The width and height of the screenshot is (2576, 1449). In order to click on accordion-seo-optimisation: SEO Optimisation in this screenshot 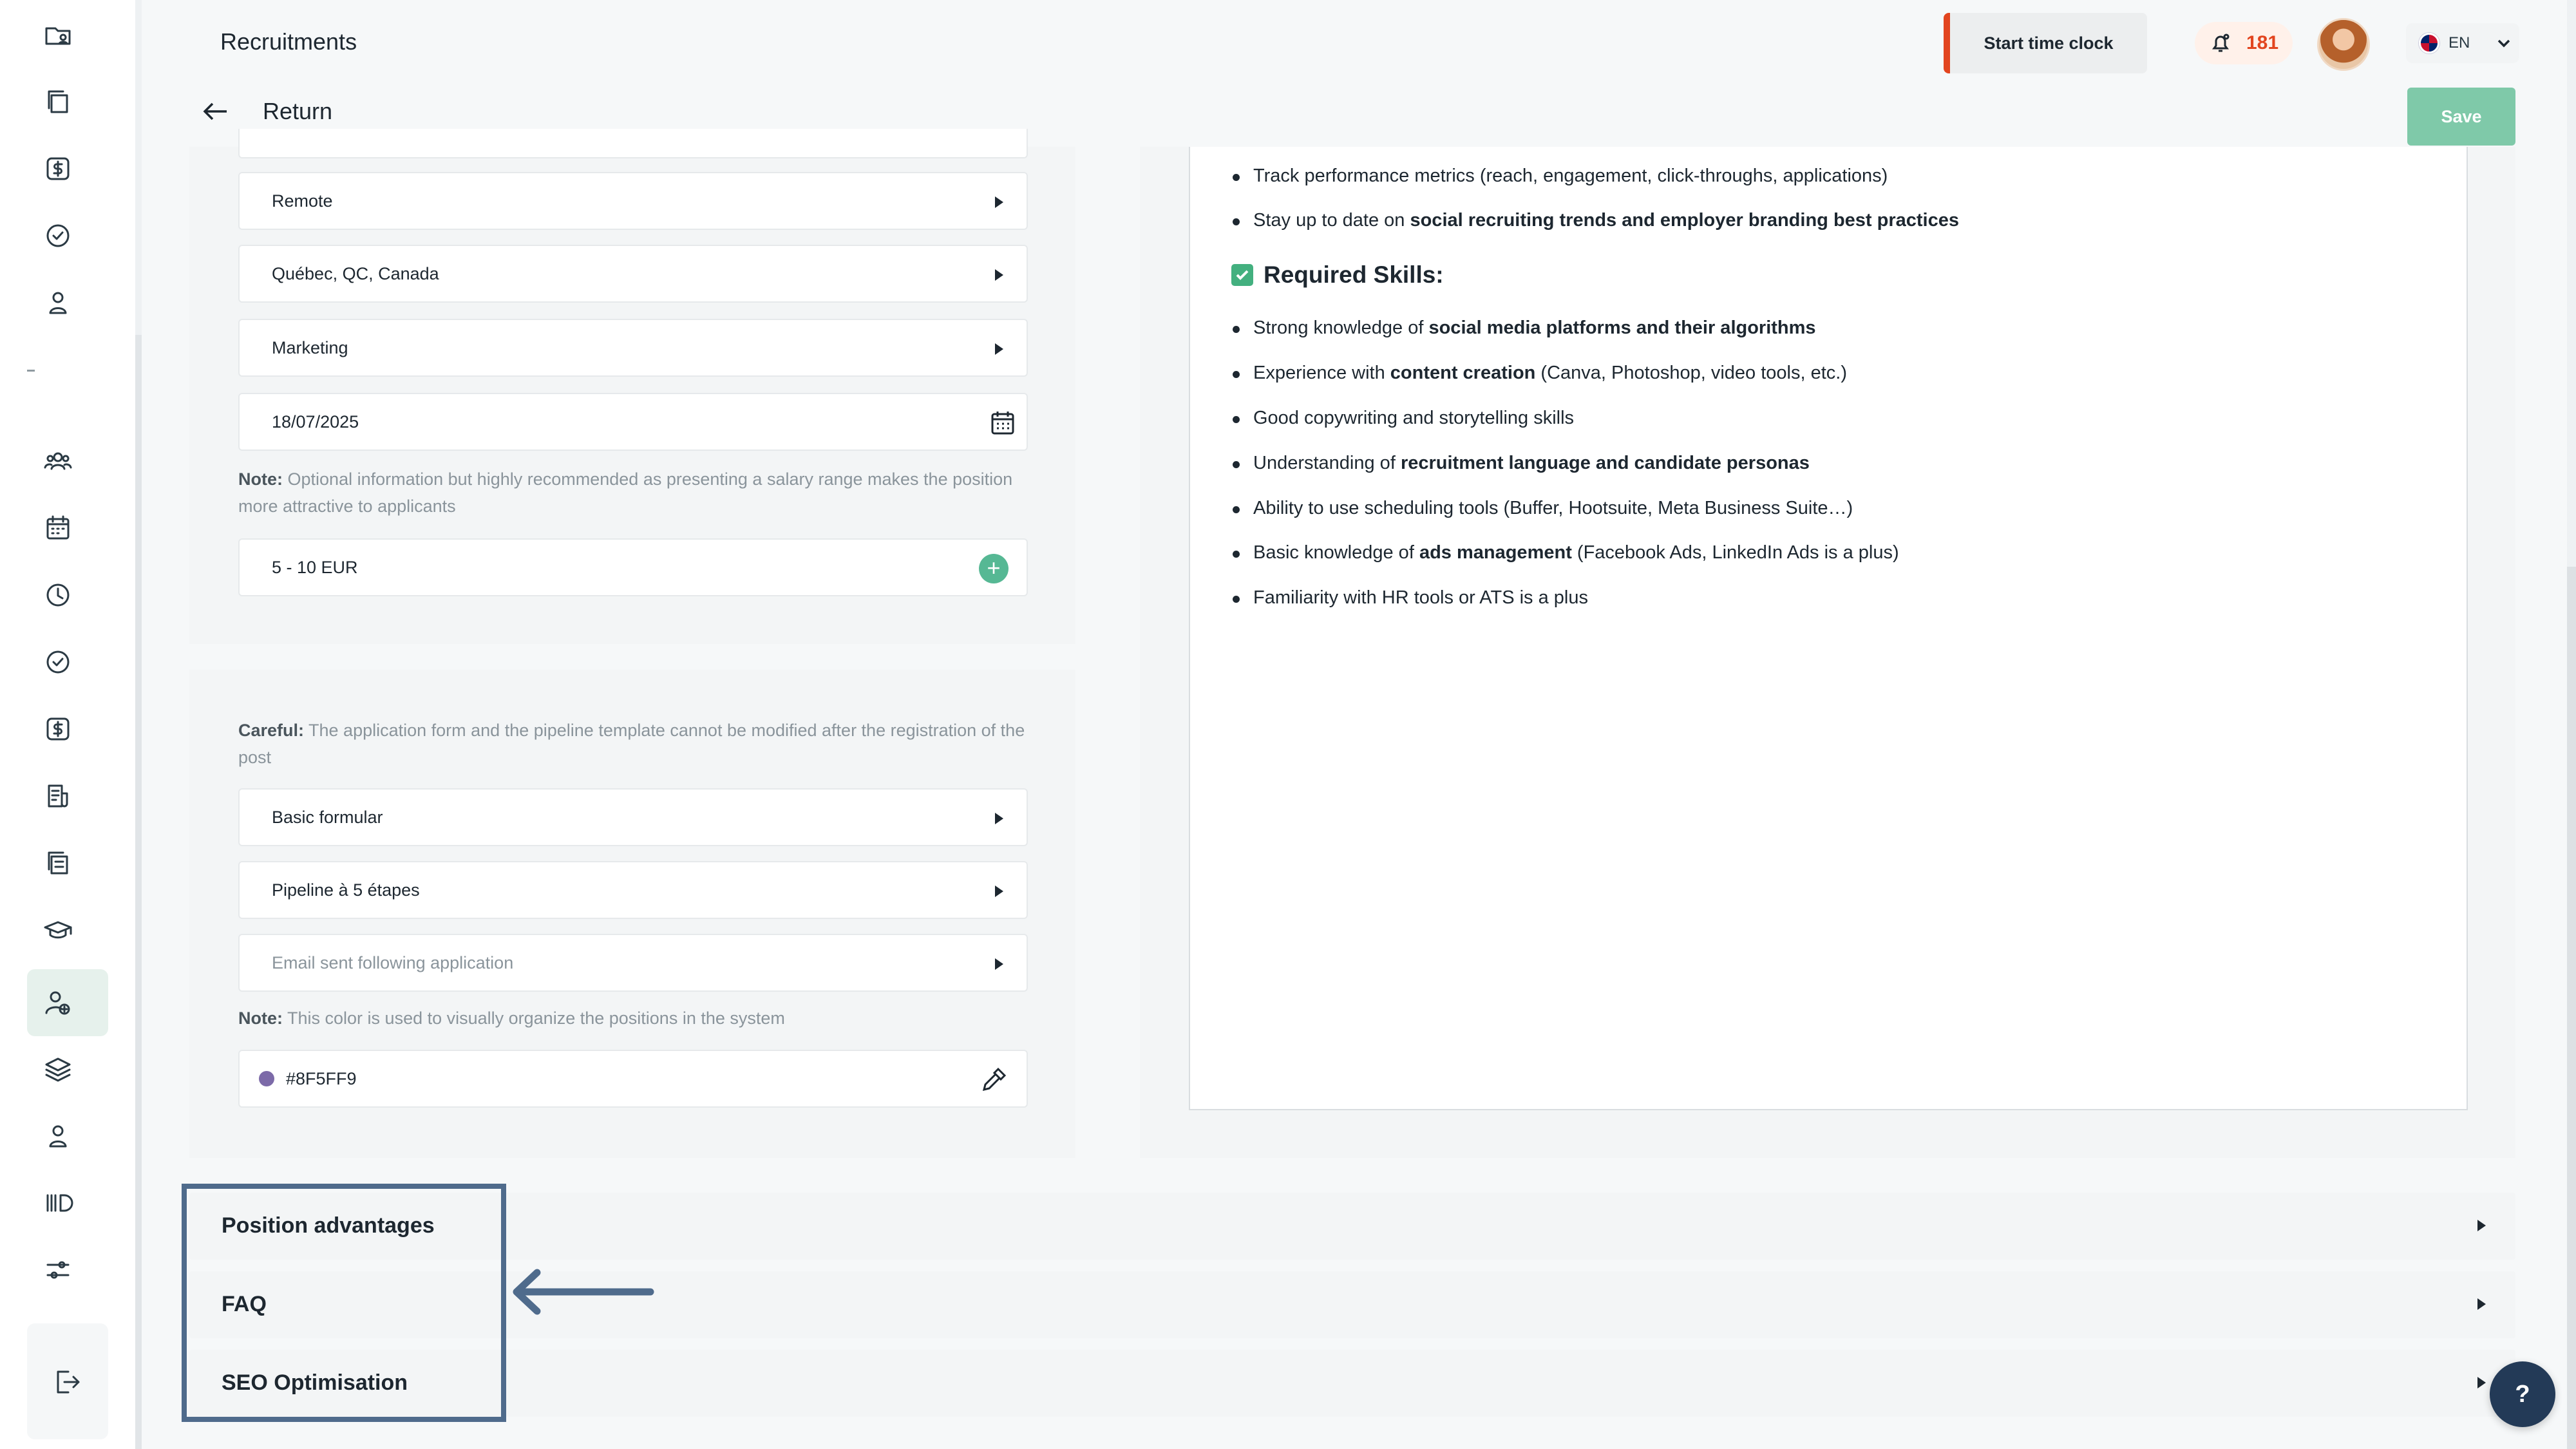, I will do `click(1352, 1384)`.